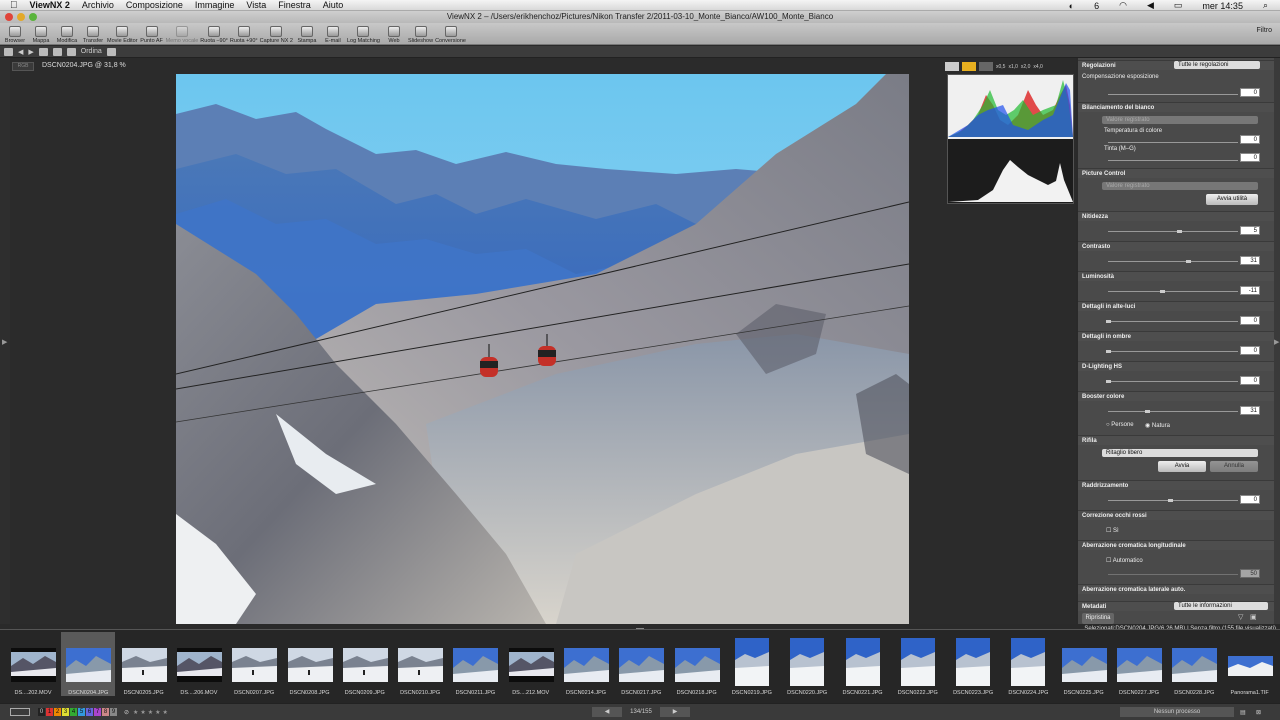 The image size is (1280, 720). What do you see at coordinates (81, 712) in the screenshot?
I see `color-label-5: 5` at bounding box center [81, 712].